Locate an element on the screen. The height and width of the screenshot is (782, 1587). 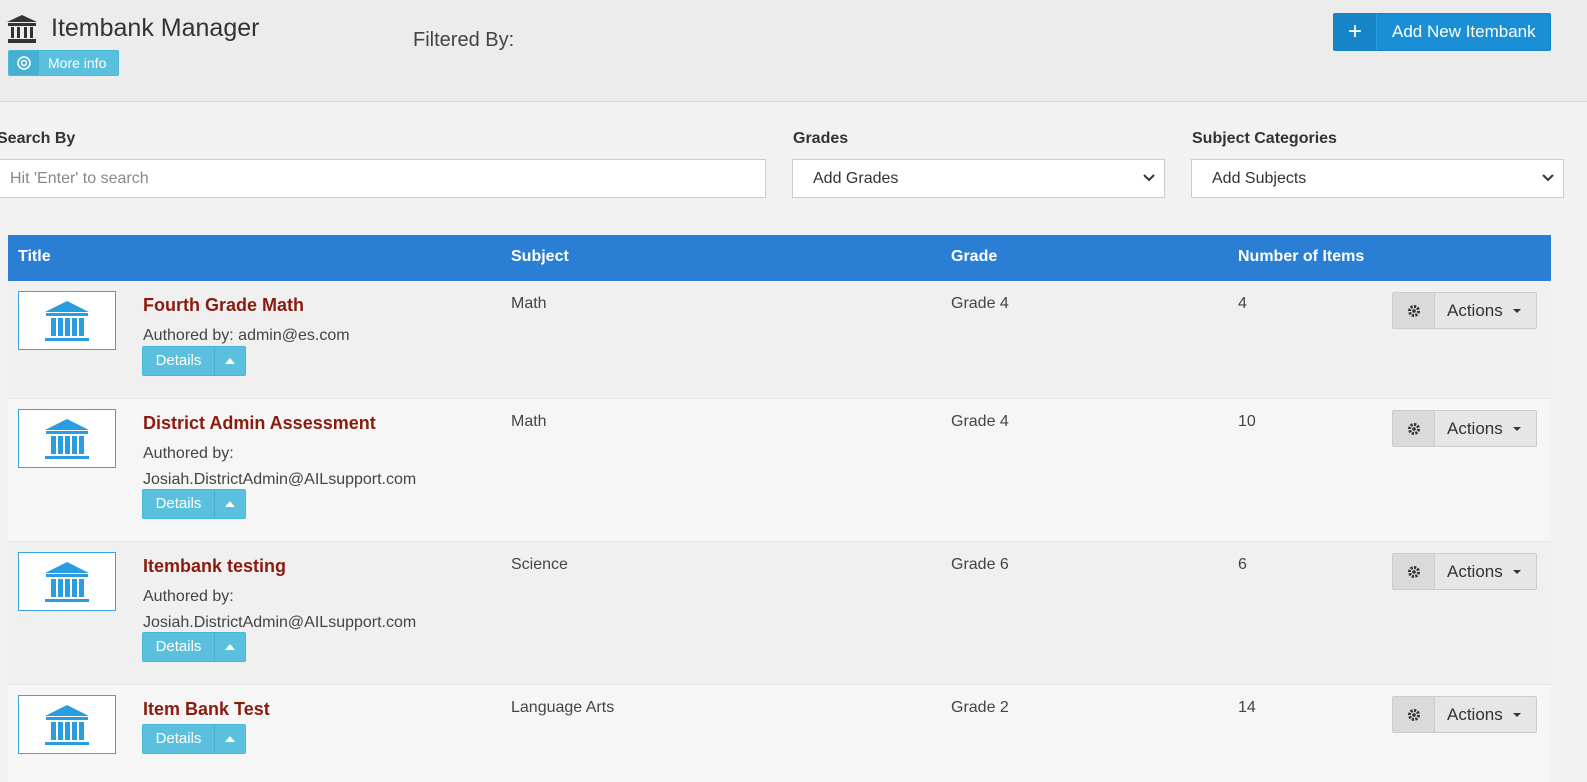
table-header: Title Subject Grade Number of Items is located at coordinates (779, 258).